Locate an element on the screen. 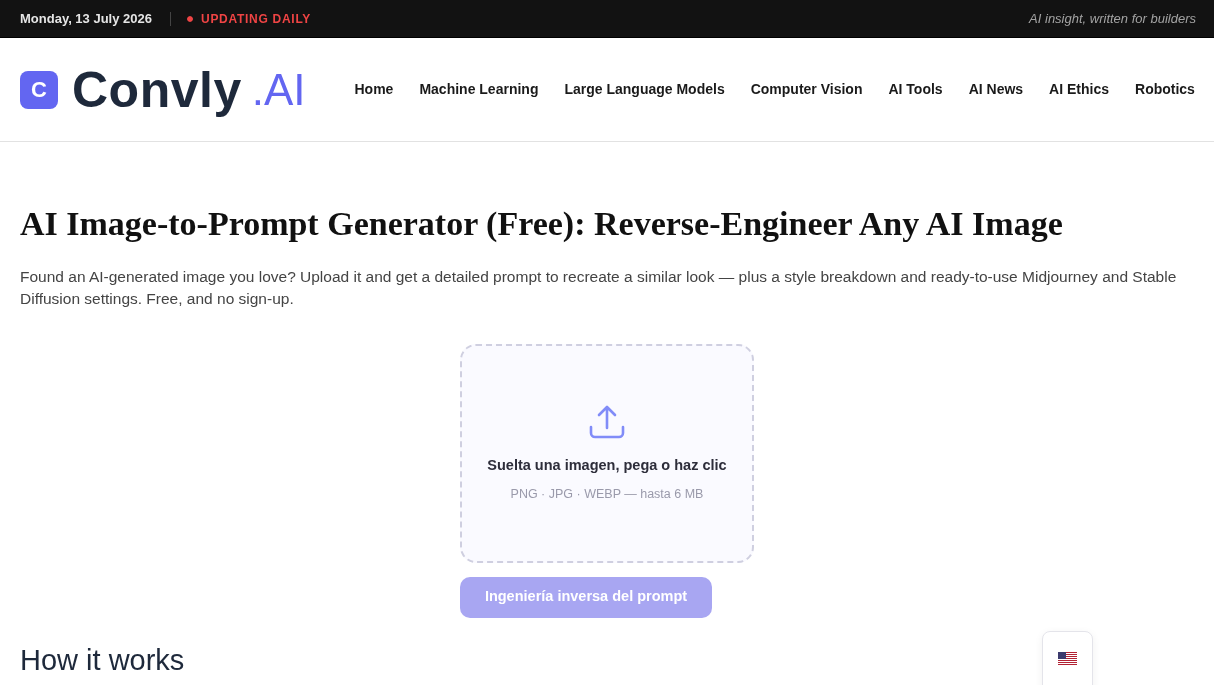 The image size is (1214, 685). flag-icon is located at coordinates (1067, 658).